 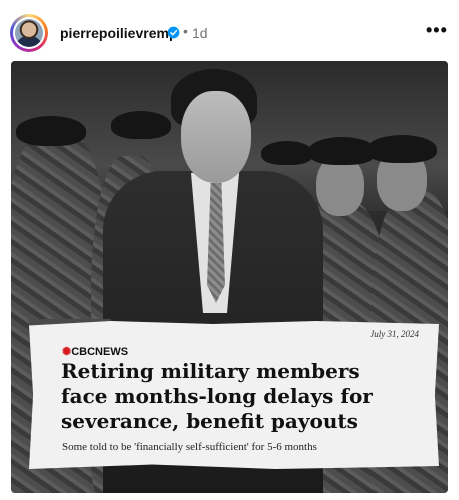 What do you see at coordinates (200, 33) in the screenshot?
I see `post-time: 1d` at bounding box center [200, 33].